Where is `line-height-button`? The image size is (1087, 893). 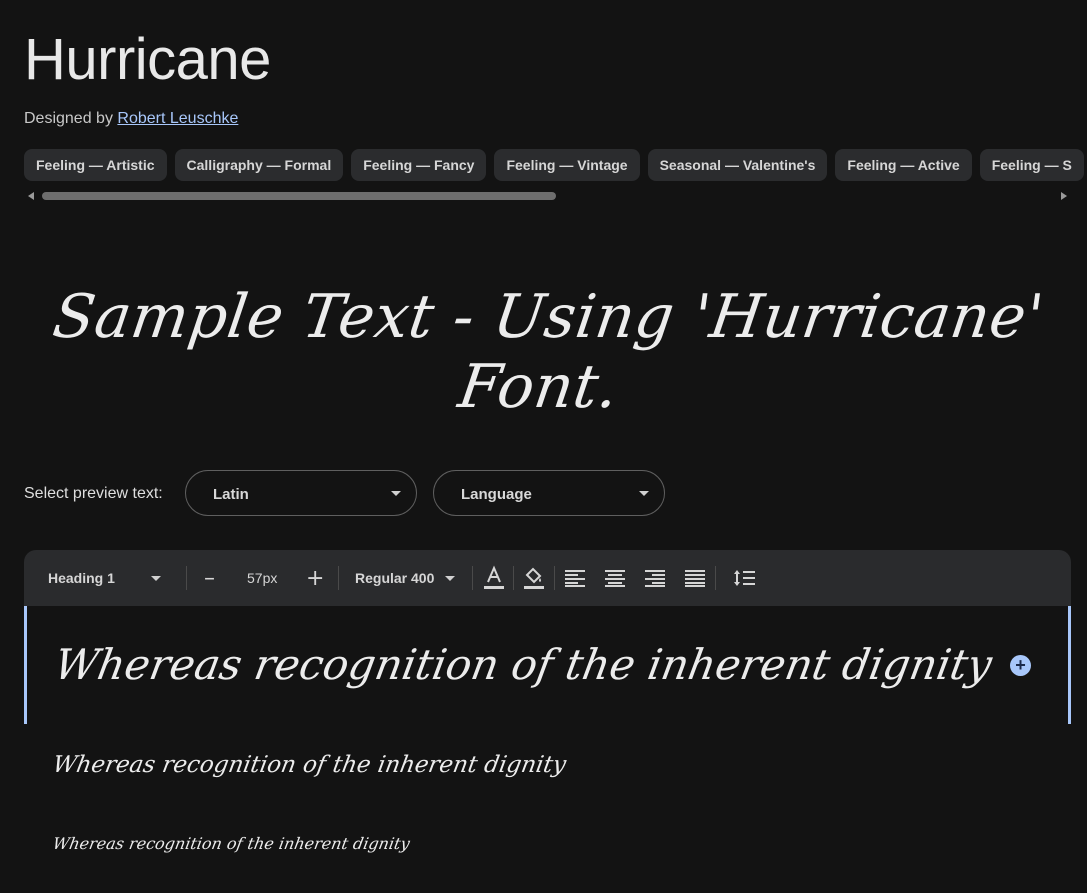
line-height-button is located at coordinates (744, 578).